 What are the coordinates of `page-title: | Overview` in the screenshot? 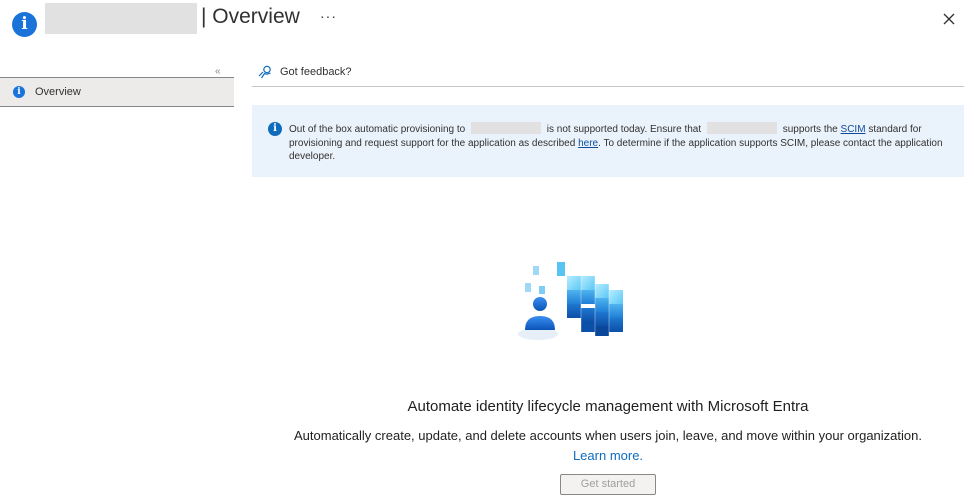 It's located at (250, 16).